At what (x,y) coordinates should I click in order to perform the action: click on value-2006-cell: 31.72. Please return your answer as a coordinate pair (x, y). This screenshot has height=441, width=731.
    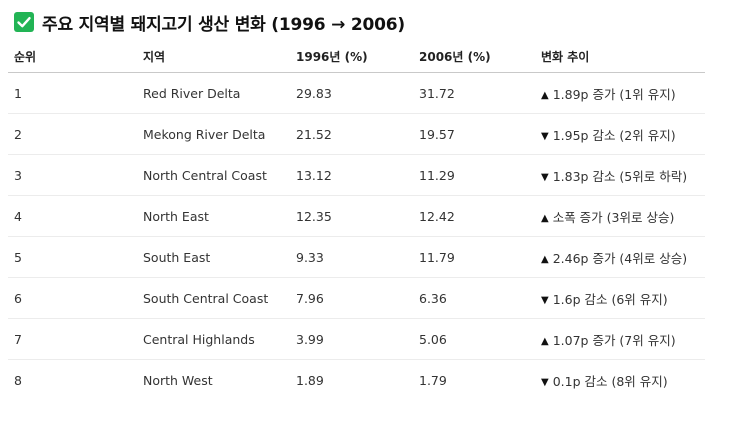
    Looking at the image, I should click on (474, 93).